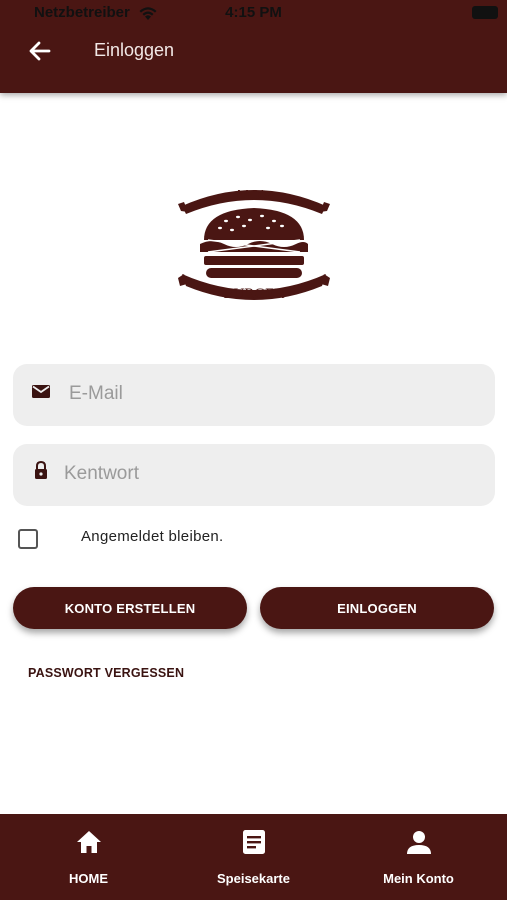 The height and width of the screenshot is (900, 507). What do you see at coordinates (101, 473) in the screenshot?
I see `password-placeholder: Kentwort` at bounding box center [101, 473].